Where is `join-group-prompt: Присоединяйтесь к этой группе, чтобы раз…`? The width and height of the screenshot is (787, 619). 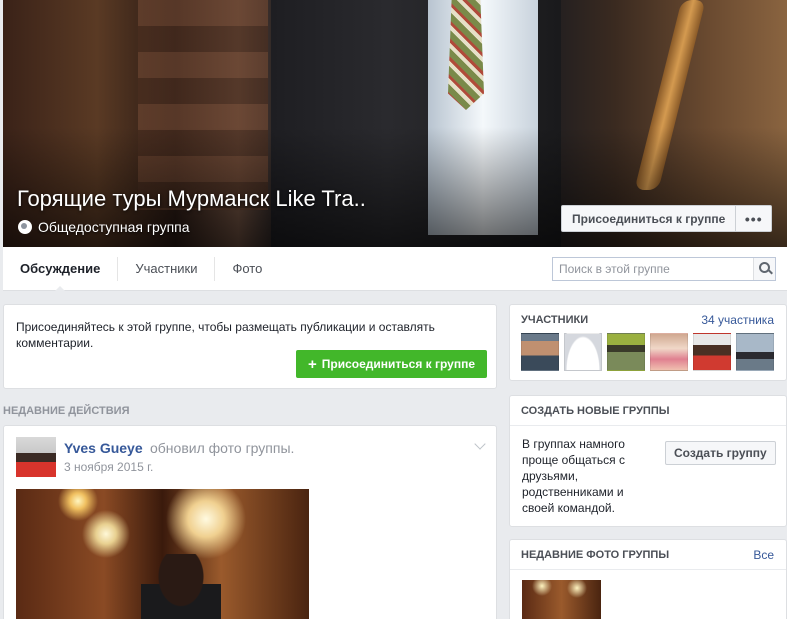 join-group-prompt: Присоединяйтесь к этой группе, чтобы раз… is located at coordinates (225, 335).